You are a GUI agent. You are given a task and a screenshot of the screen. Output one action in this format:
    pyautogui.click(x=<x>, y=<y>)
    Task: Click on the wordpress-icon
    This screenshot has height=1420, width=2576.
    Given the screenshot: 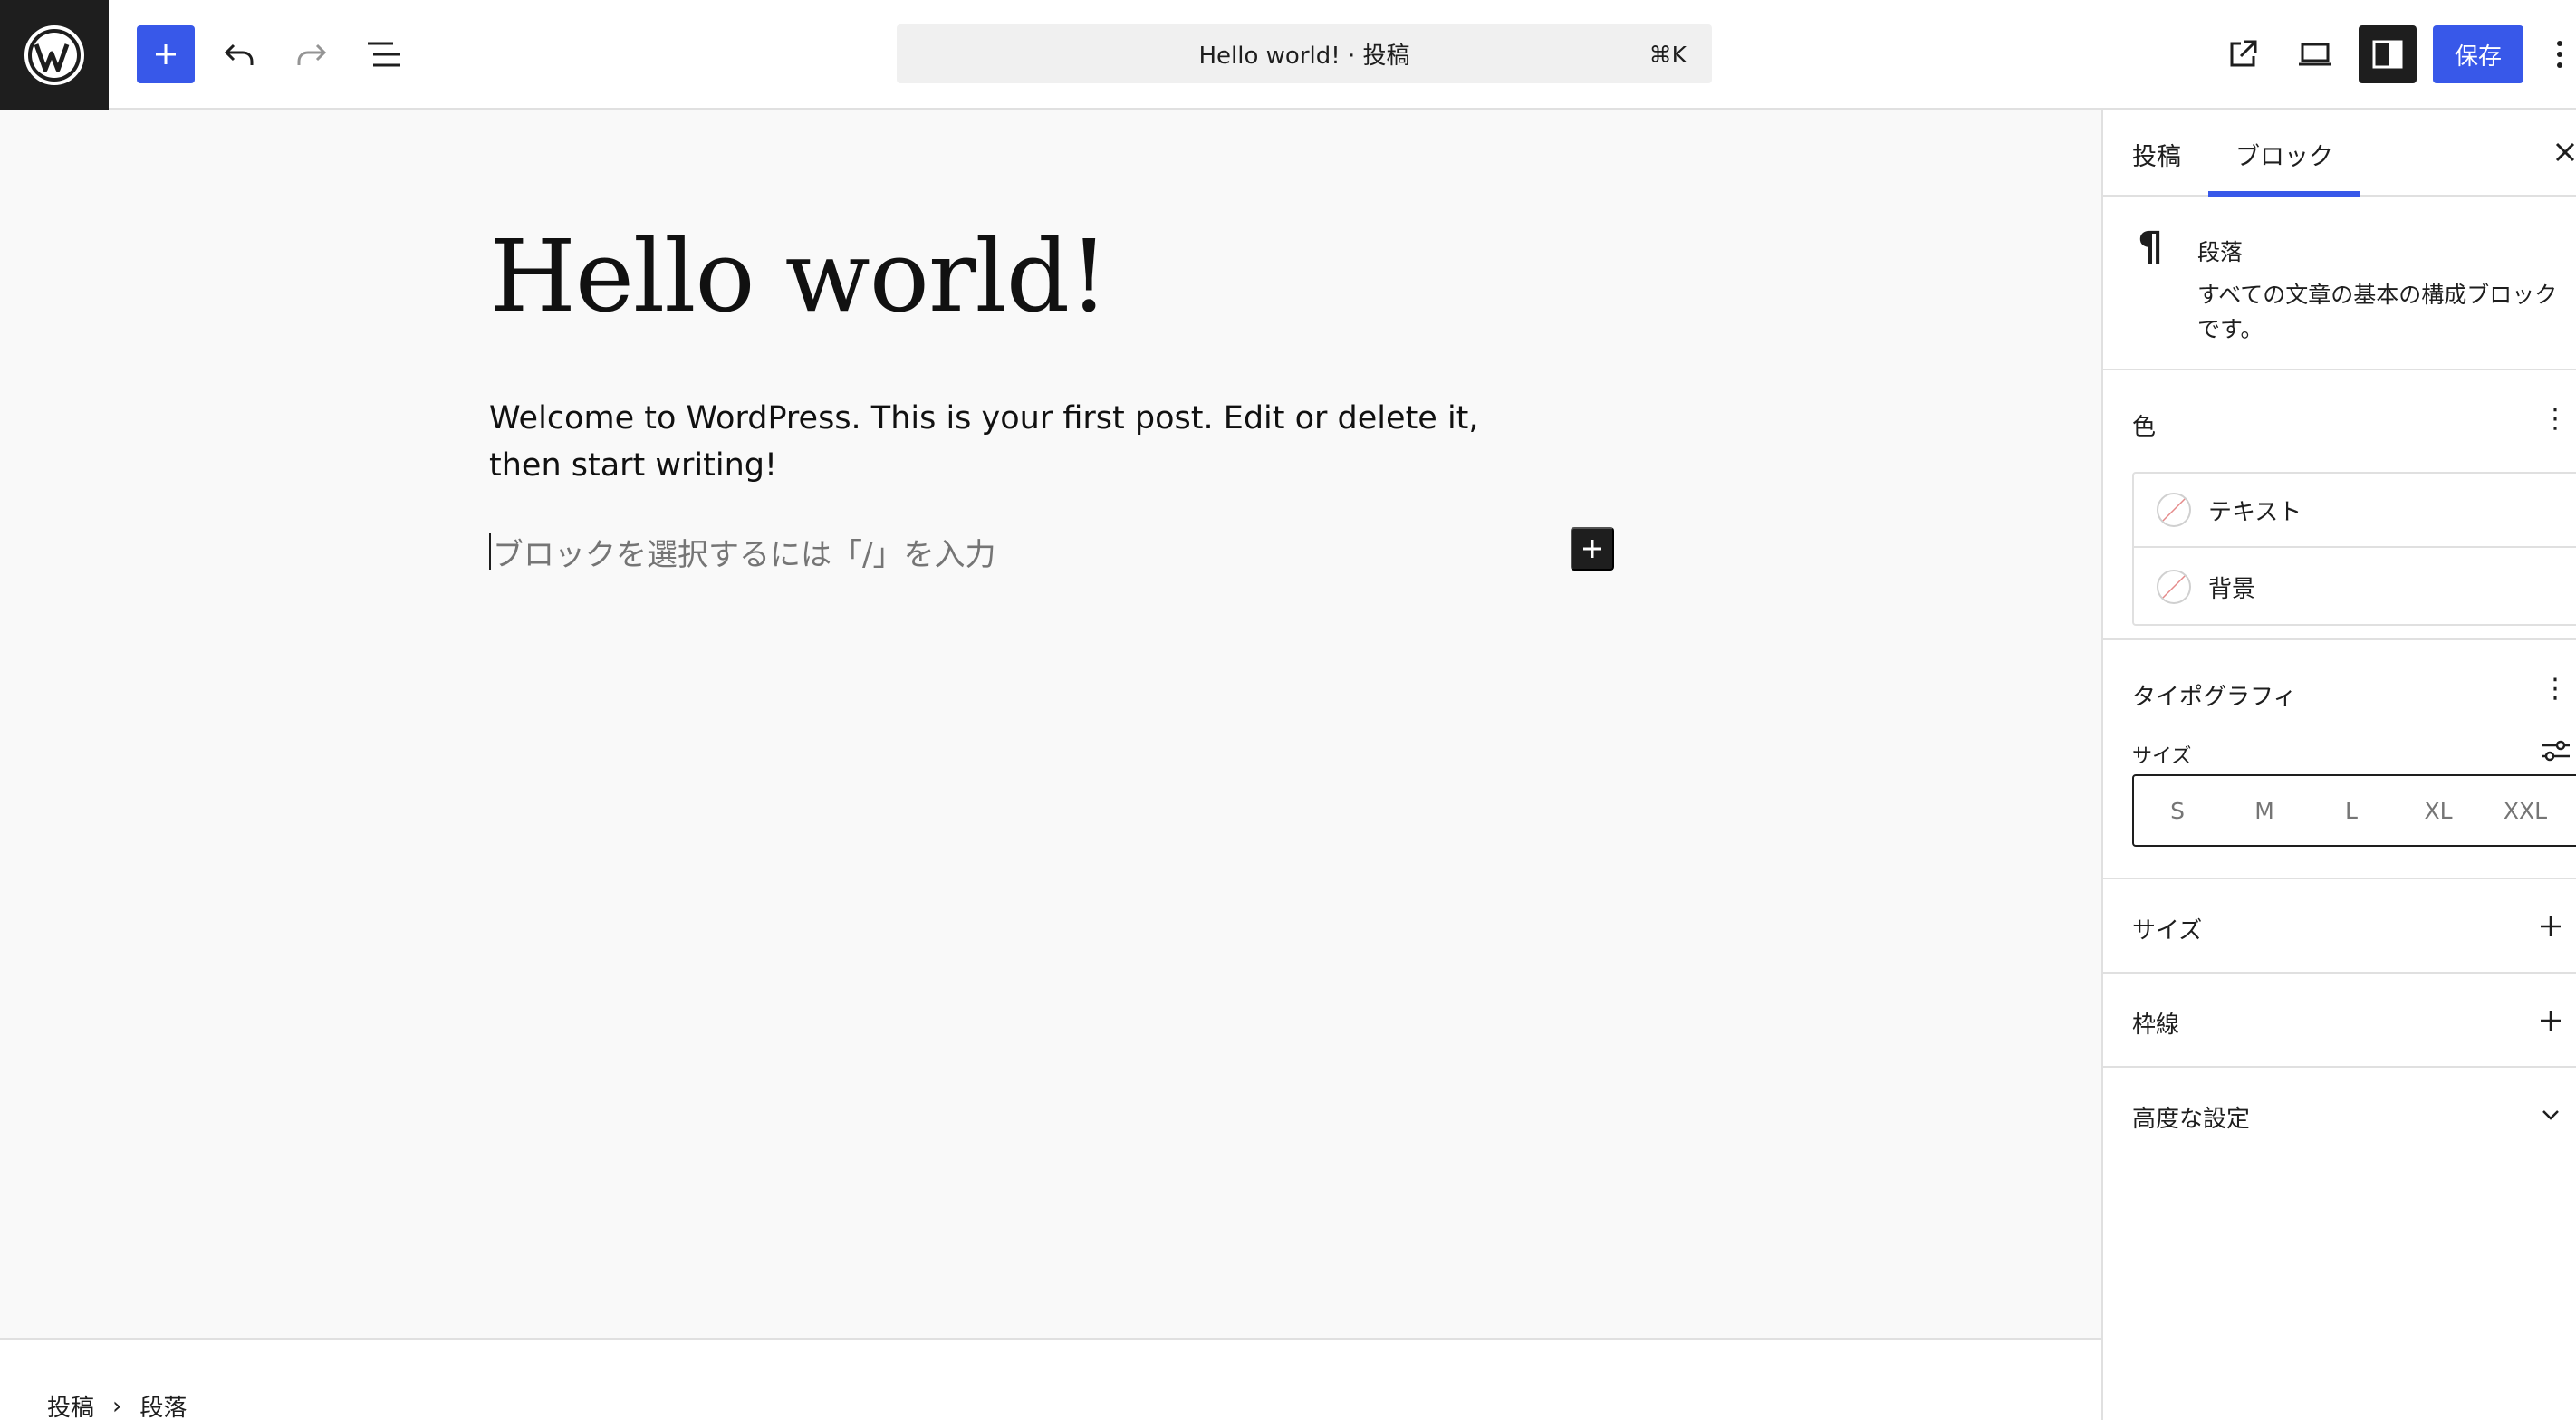 What is the action you would take?
    pyautogui.click(x=54, y=55)
    